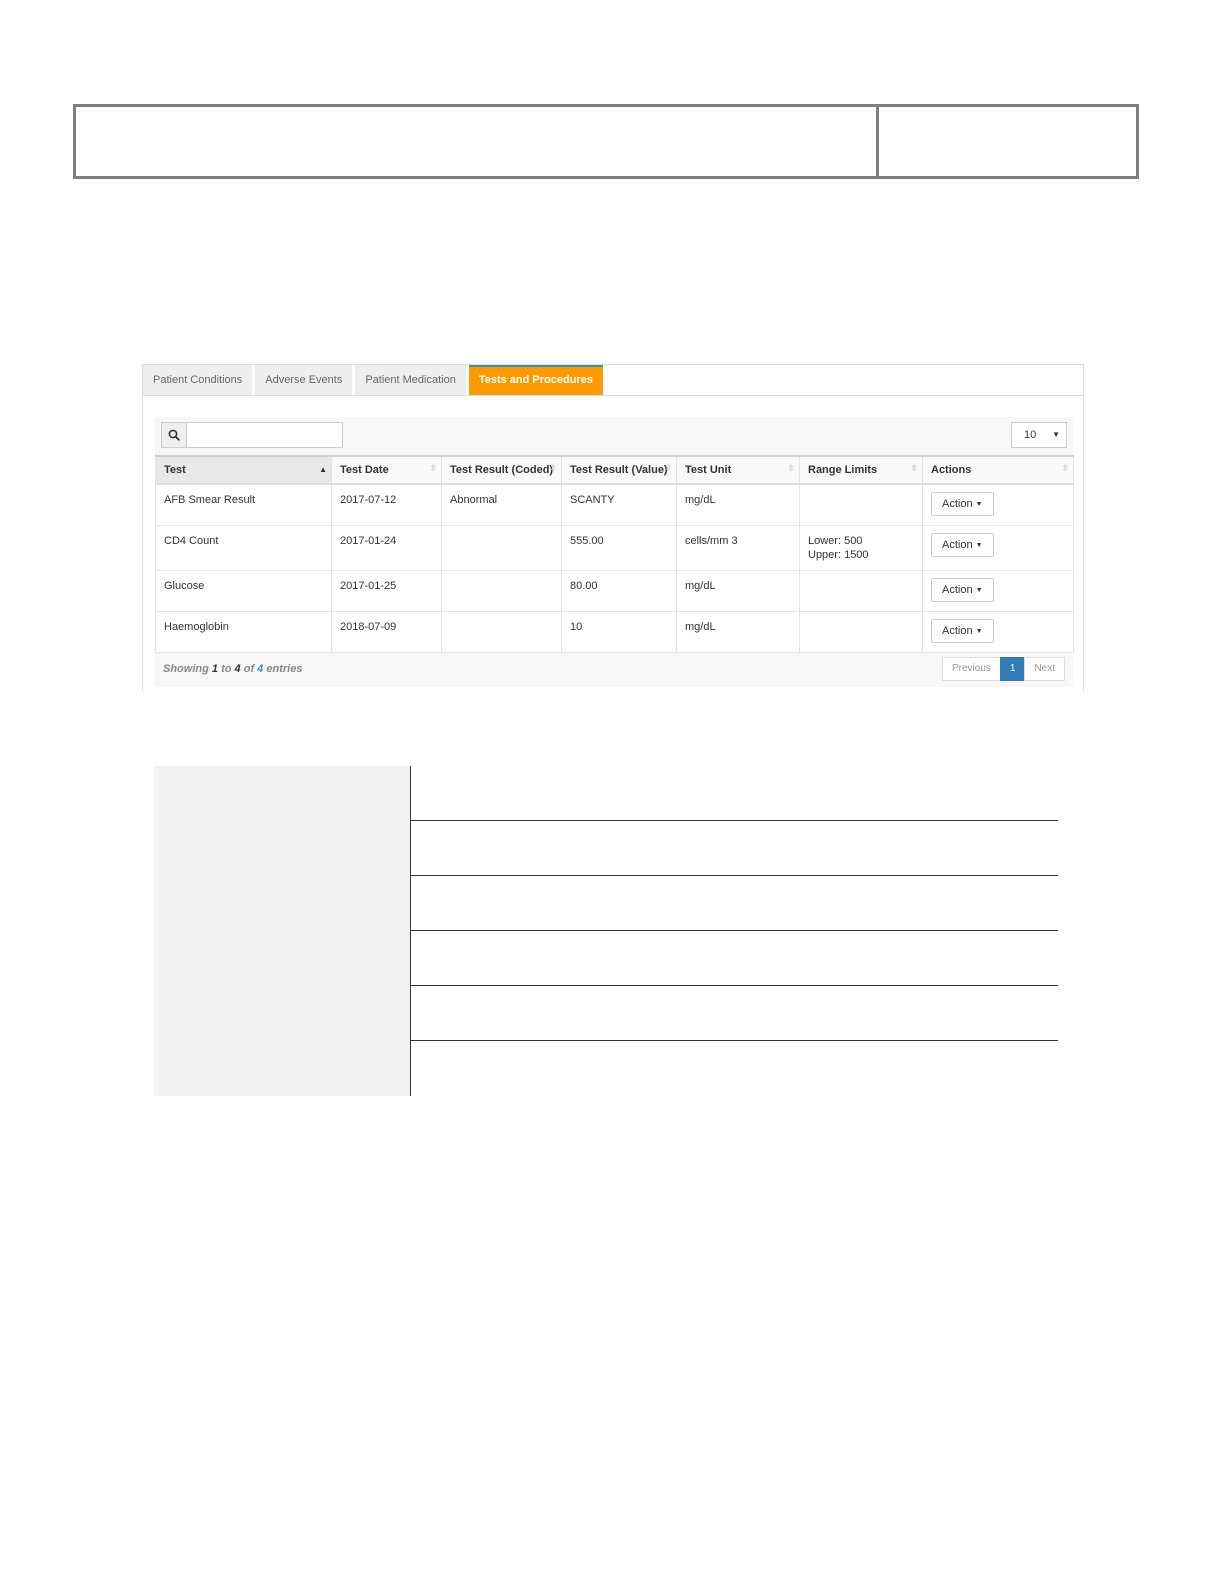  I want to click on cell-test-date: 2018-07-09, so click(386, 632).